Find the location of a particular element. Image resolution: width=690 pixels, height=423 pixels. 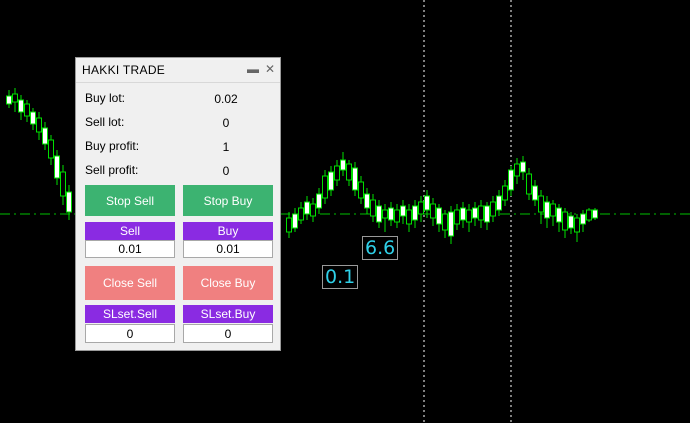

buy-profit-label: Buy profit: is located at coordinates (112, 146).